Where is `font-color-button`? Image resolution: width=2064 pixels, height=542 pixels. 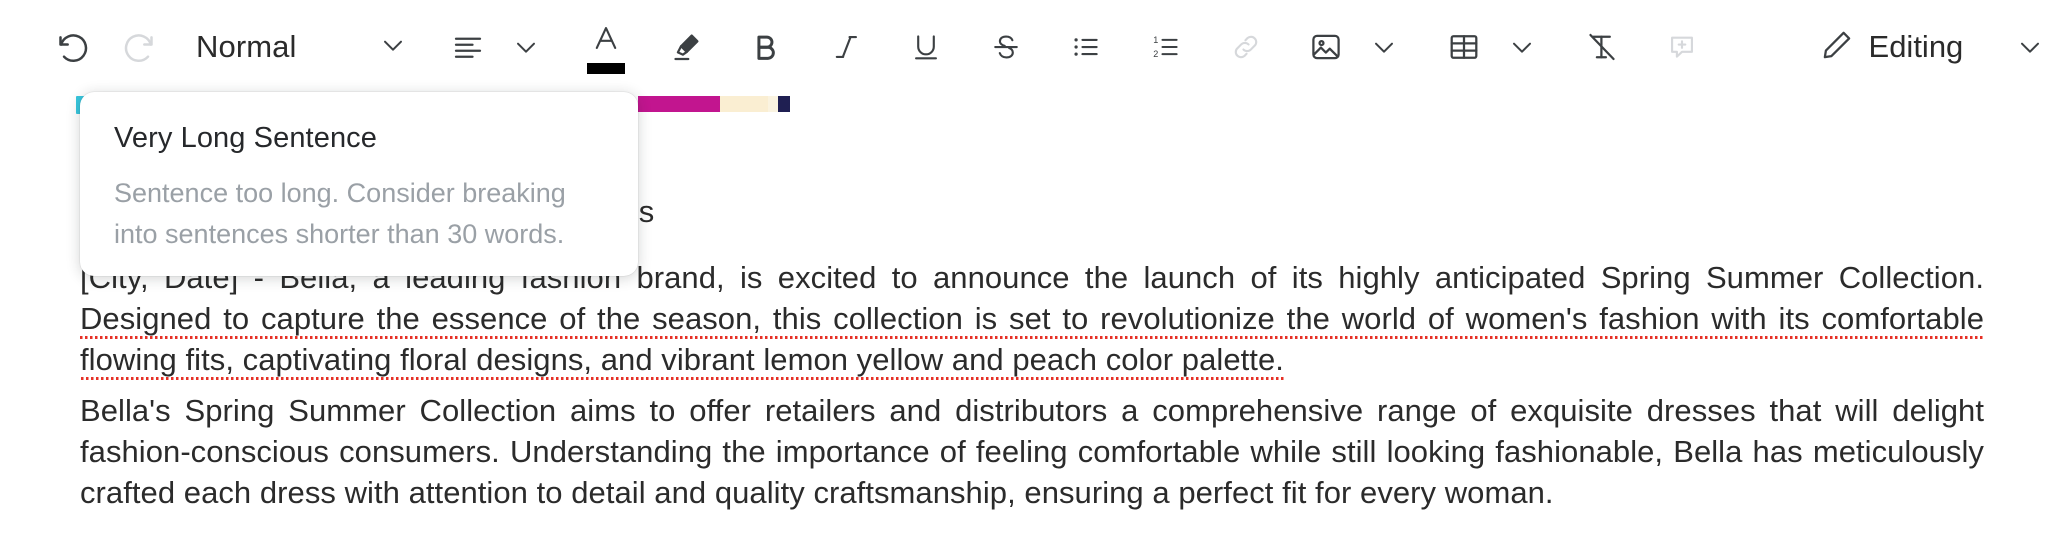 font-color-button is located at coordinates (606, 47).